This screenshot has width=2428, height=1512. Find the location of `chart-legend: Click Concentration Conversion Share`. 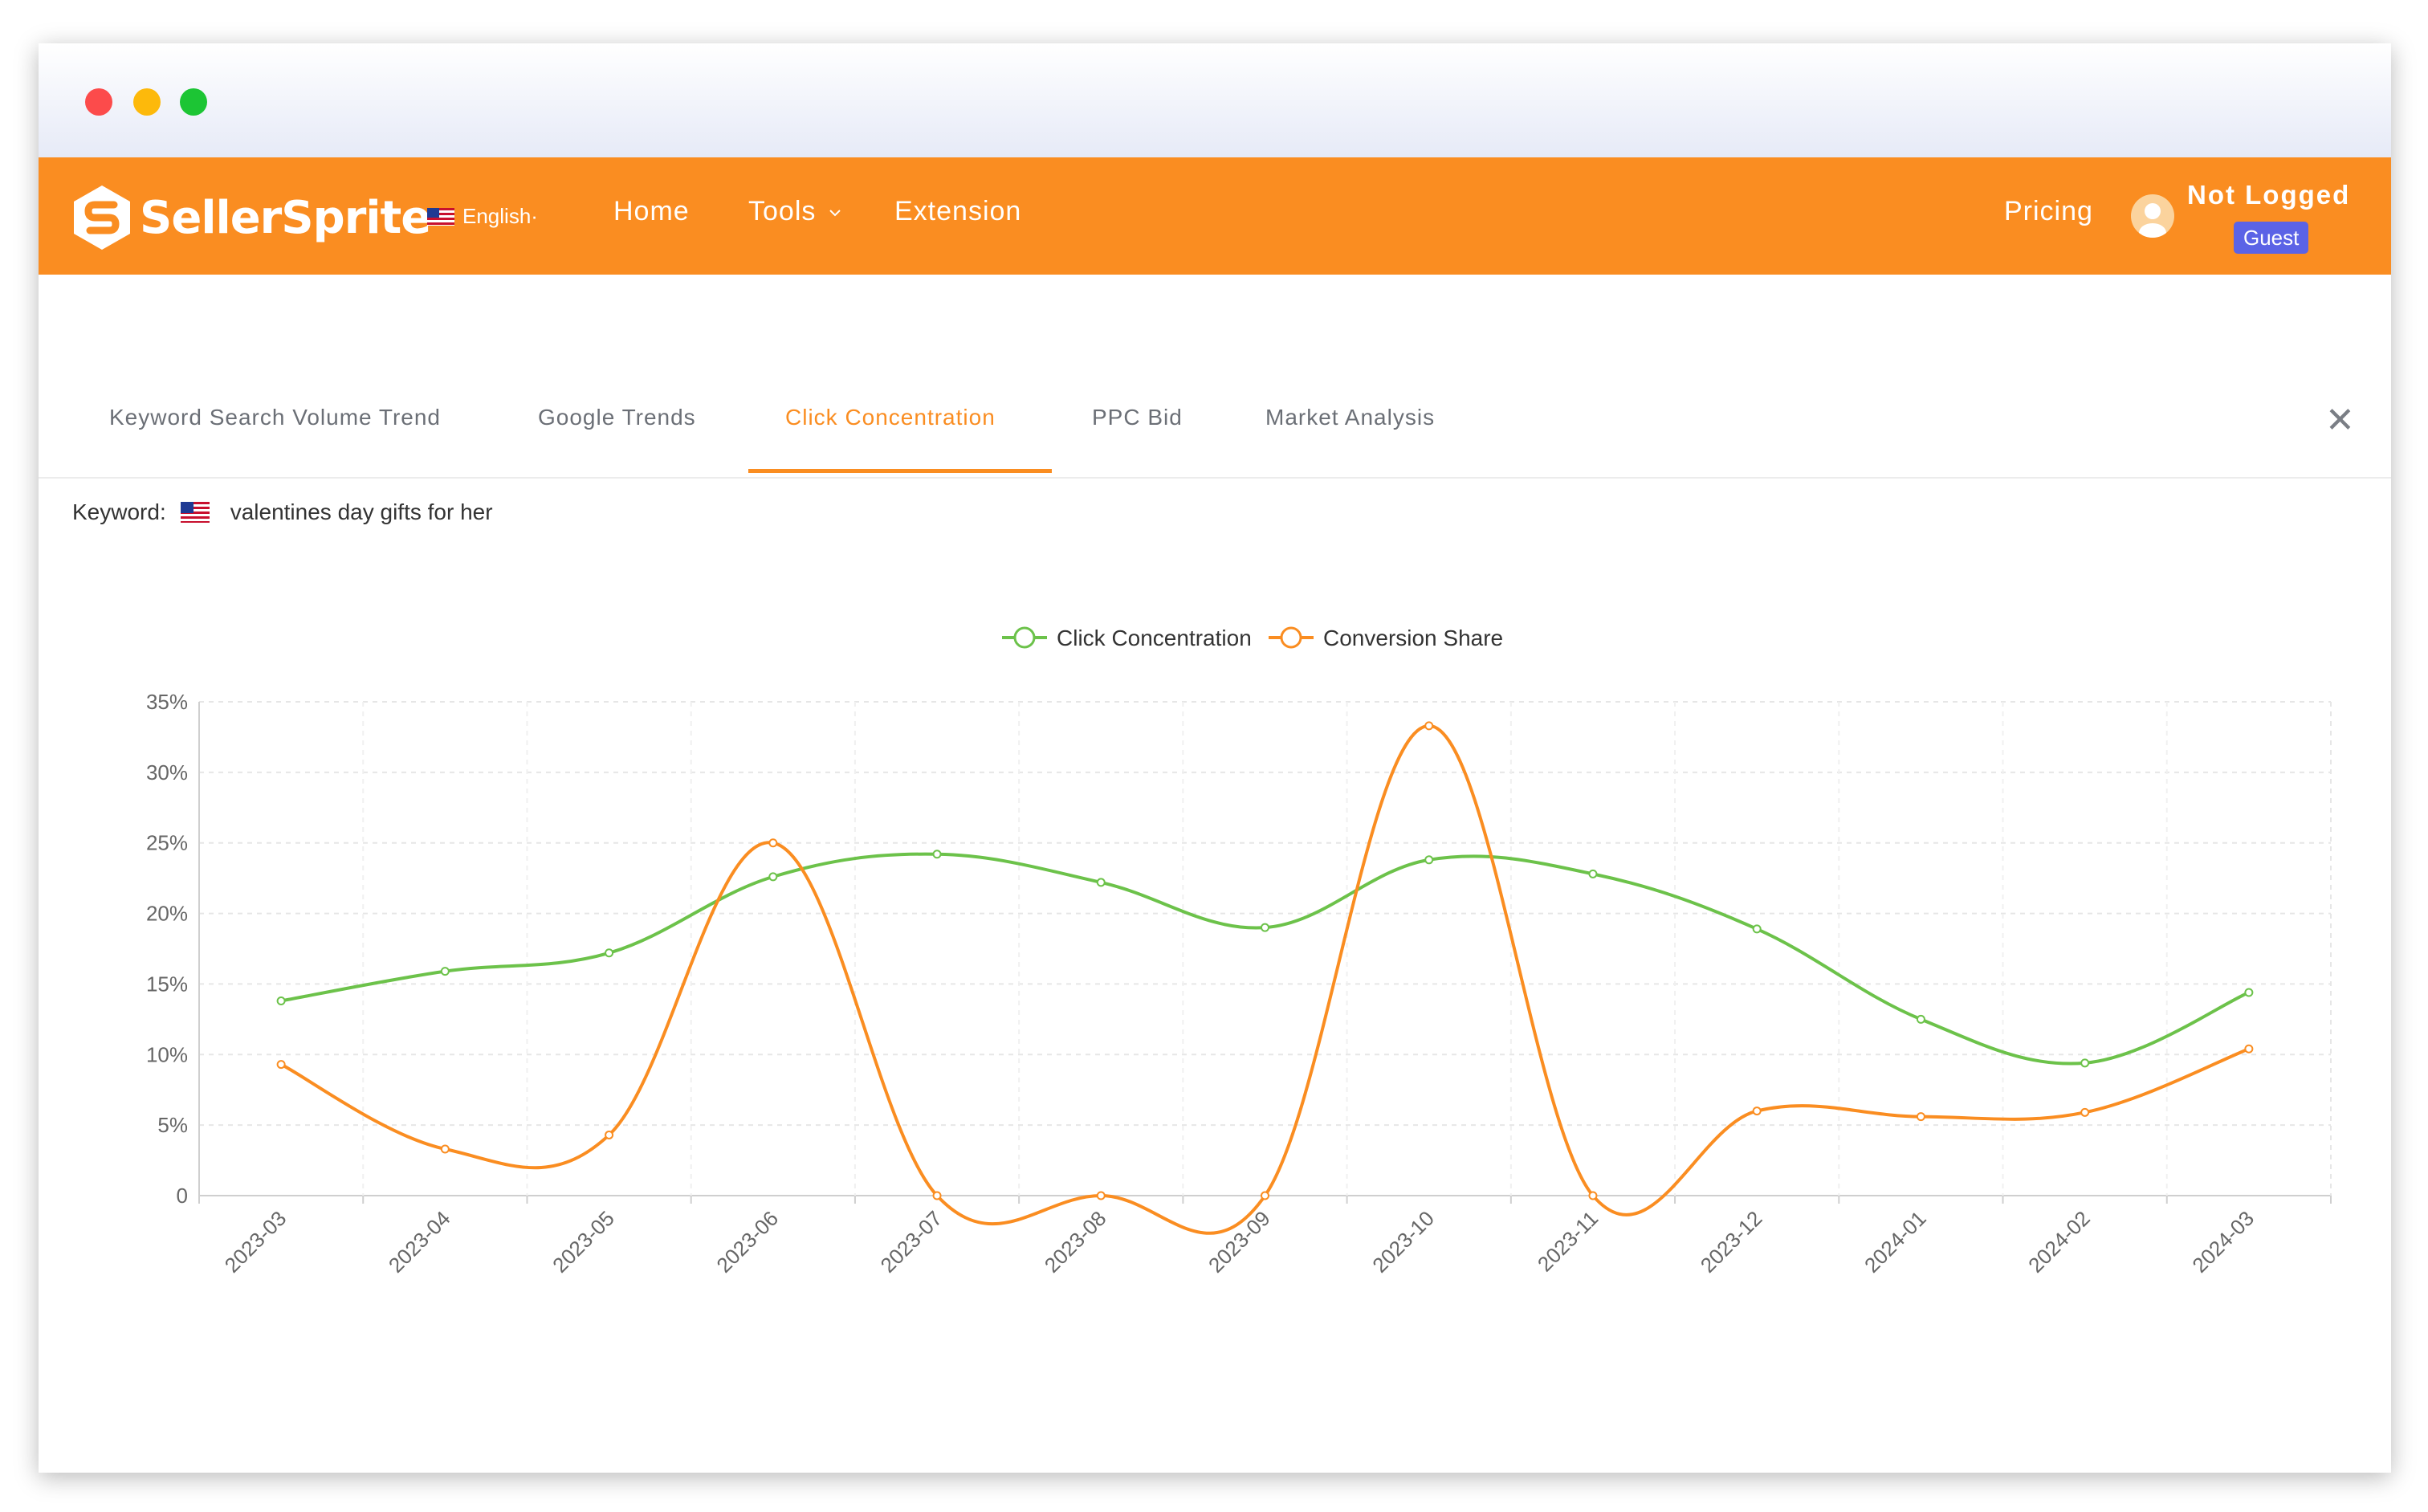

chart-legend: Click Concentration Conversion Share is located at coordinates (1252, 638).